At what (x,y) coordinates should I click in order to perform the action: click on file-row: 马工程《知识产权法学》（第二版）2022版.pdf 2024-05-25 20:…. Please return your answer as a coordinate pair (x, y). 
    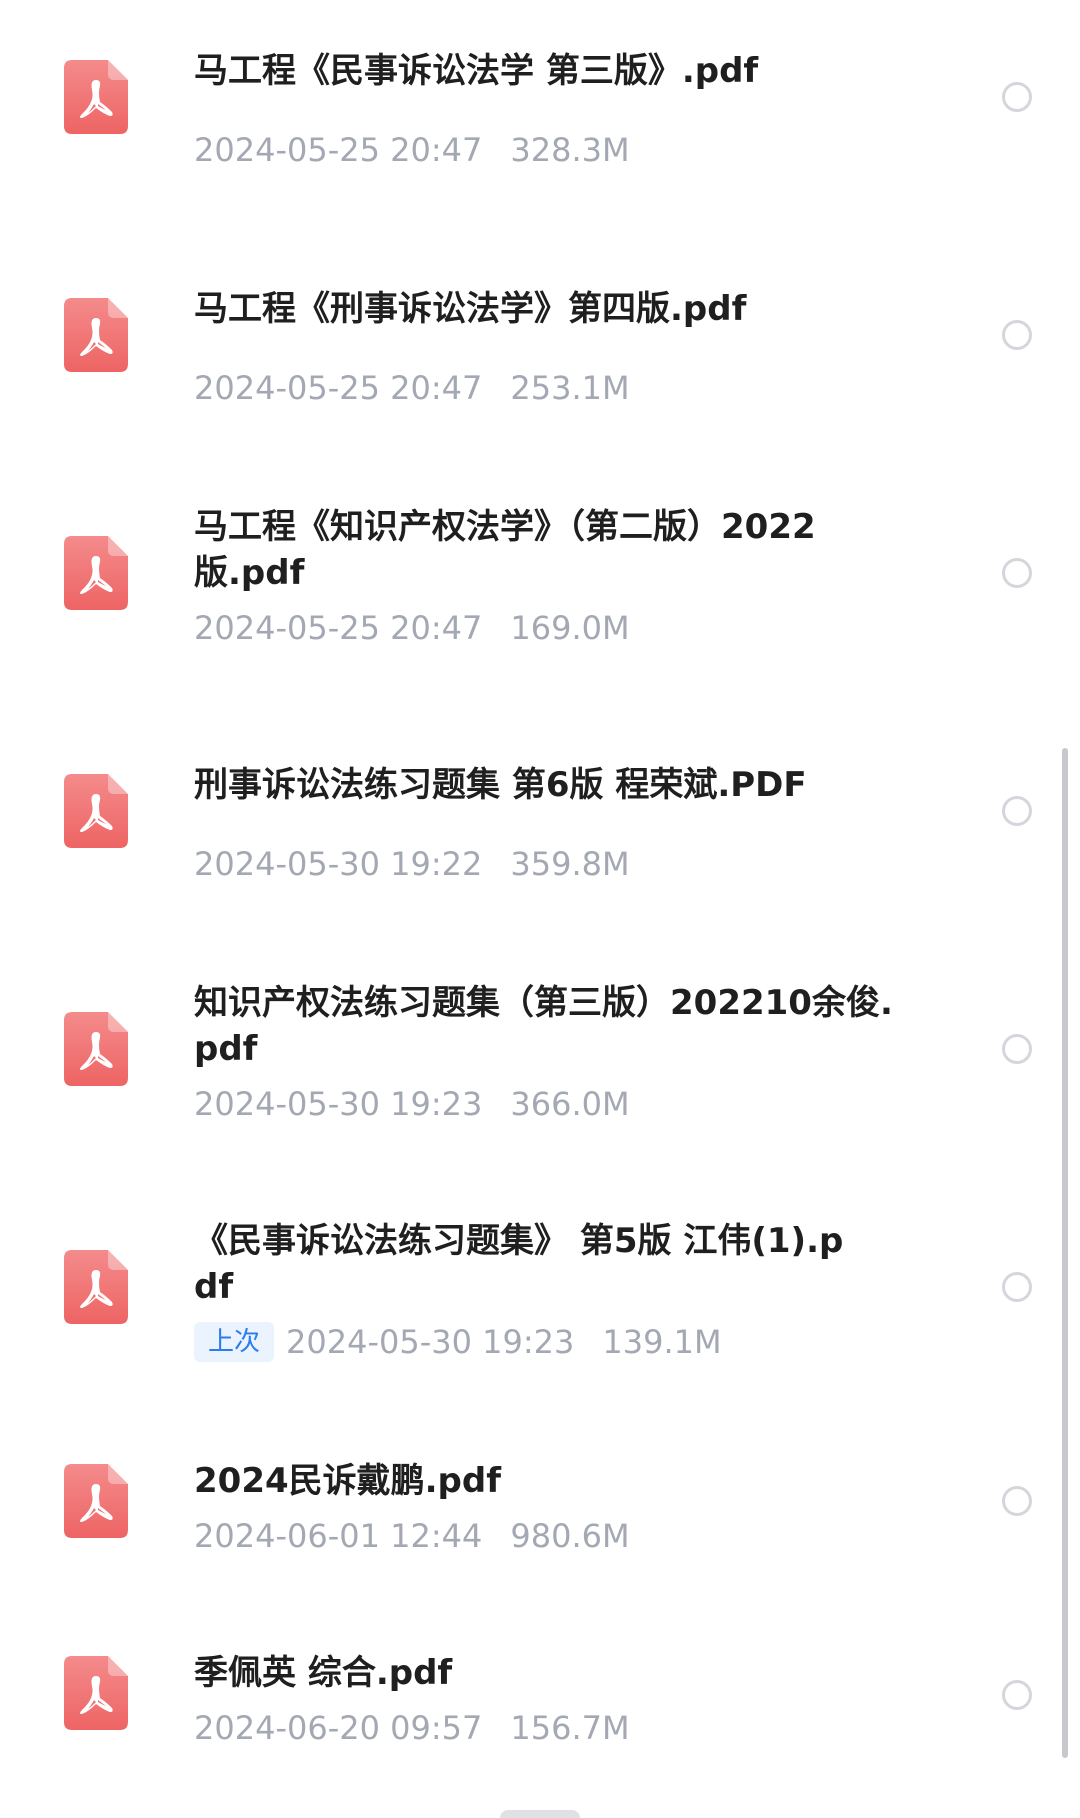
    Looking at the image, I should click on (540, 576).